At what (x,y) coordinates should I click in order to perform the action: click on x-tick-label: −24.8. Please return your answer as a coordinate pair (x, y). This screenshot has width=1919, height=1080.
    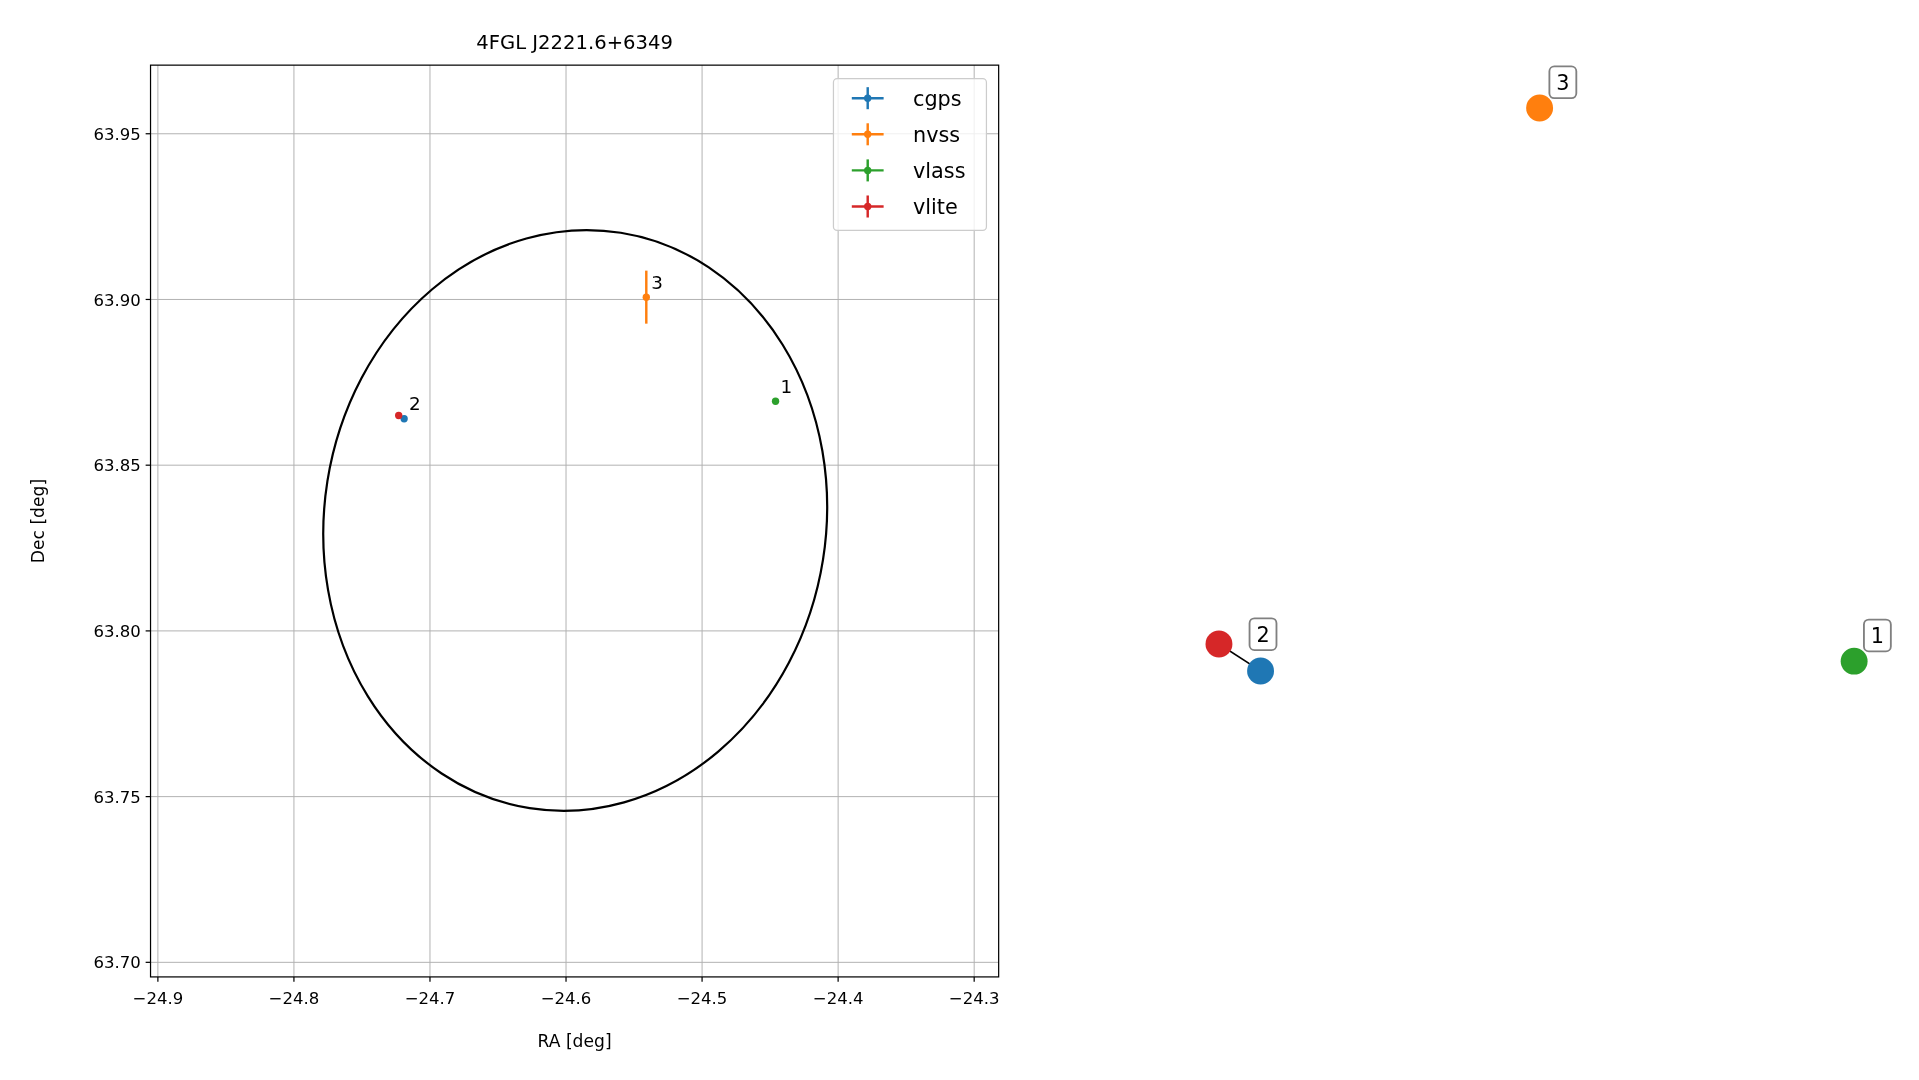
    Looking at the image, I should click on (294, 998).